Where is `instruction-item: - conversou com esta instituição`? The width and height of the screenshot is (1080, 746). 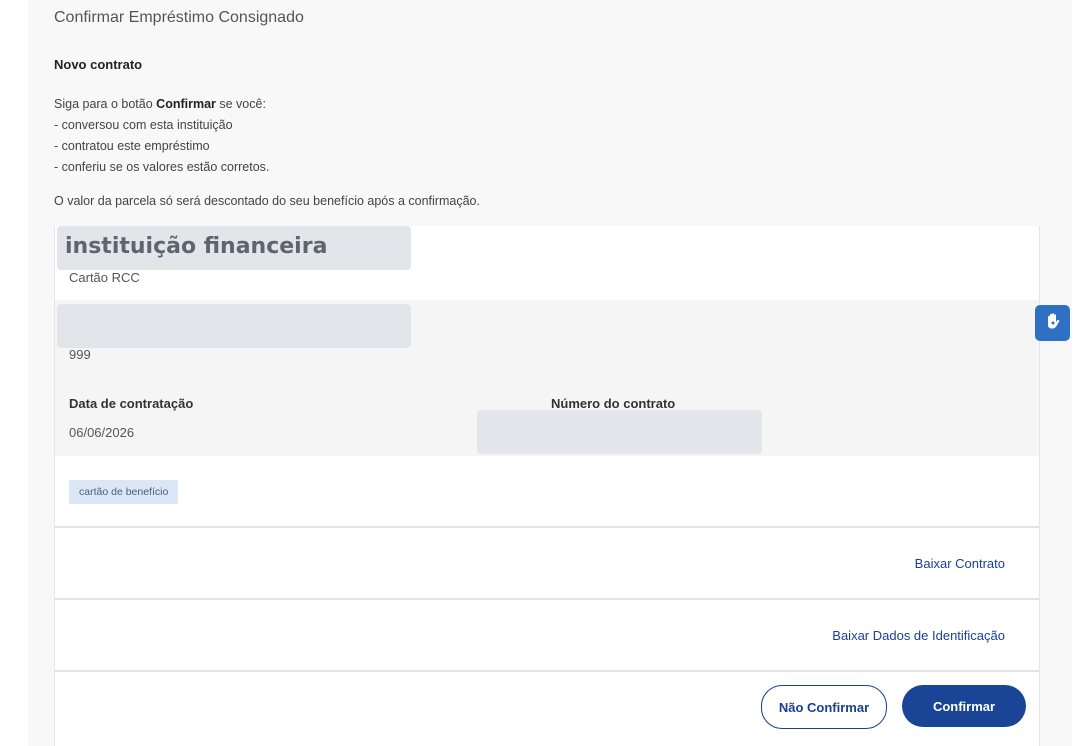
instruction-item: - conversou com esta instituição is located at coordinates (143, 125).